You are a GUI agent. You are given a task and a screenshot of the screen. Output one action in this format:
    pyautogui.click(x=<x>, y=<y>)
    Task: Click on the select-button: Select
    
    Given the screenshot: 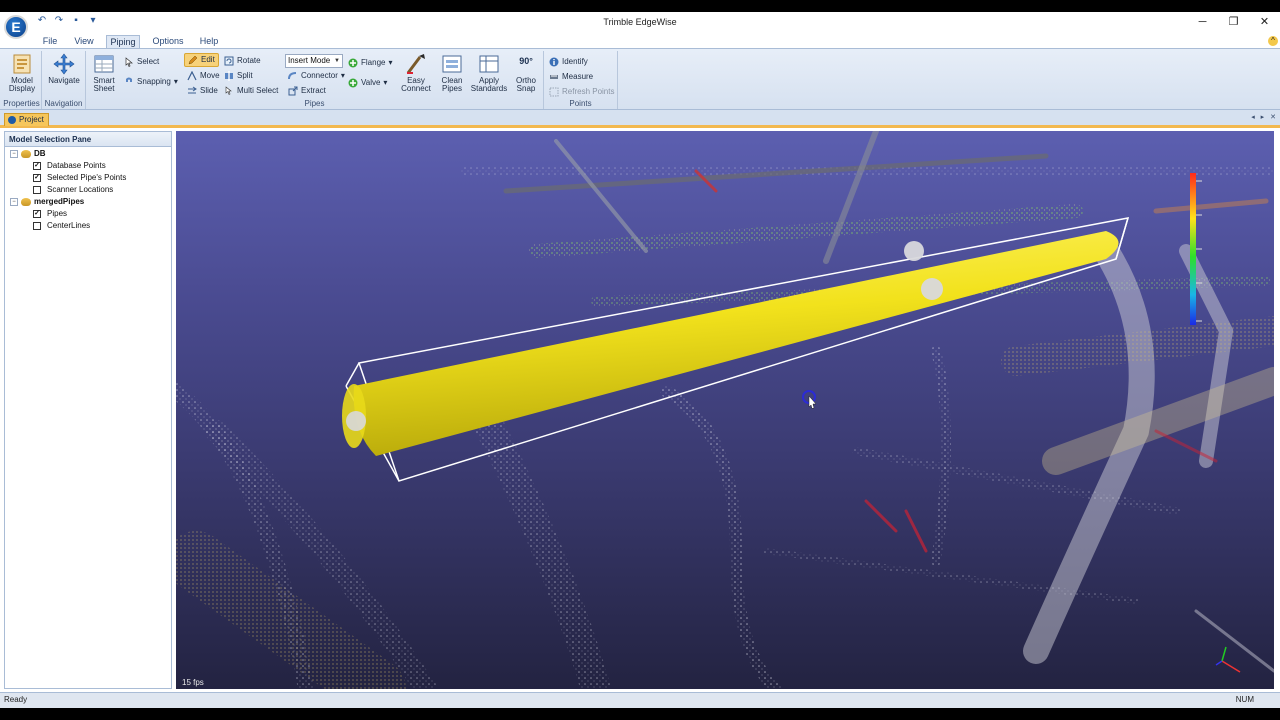 What is the action you would take?
    pyautogui.click(x=141, y=62)
    